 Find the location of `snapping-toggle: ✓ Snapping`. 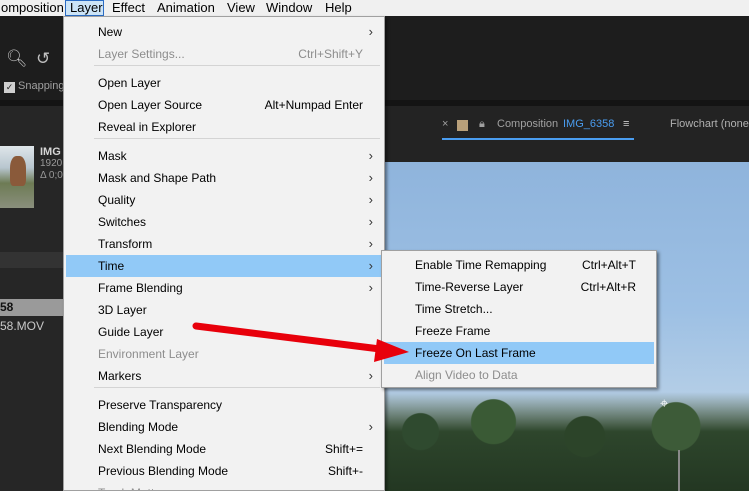

snapping-toggle: ✓ Snapping is located at coordinates (34, 86).